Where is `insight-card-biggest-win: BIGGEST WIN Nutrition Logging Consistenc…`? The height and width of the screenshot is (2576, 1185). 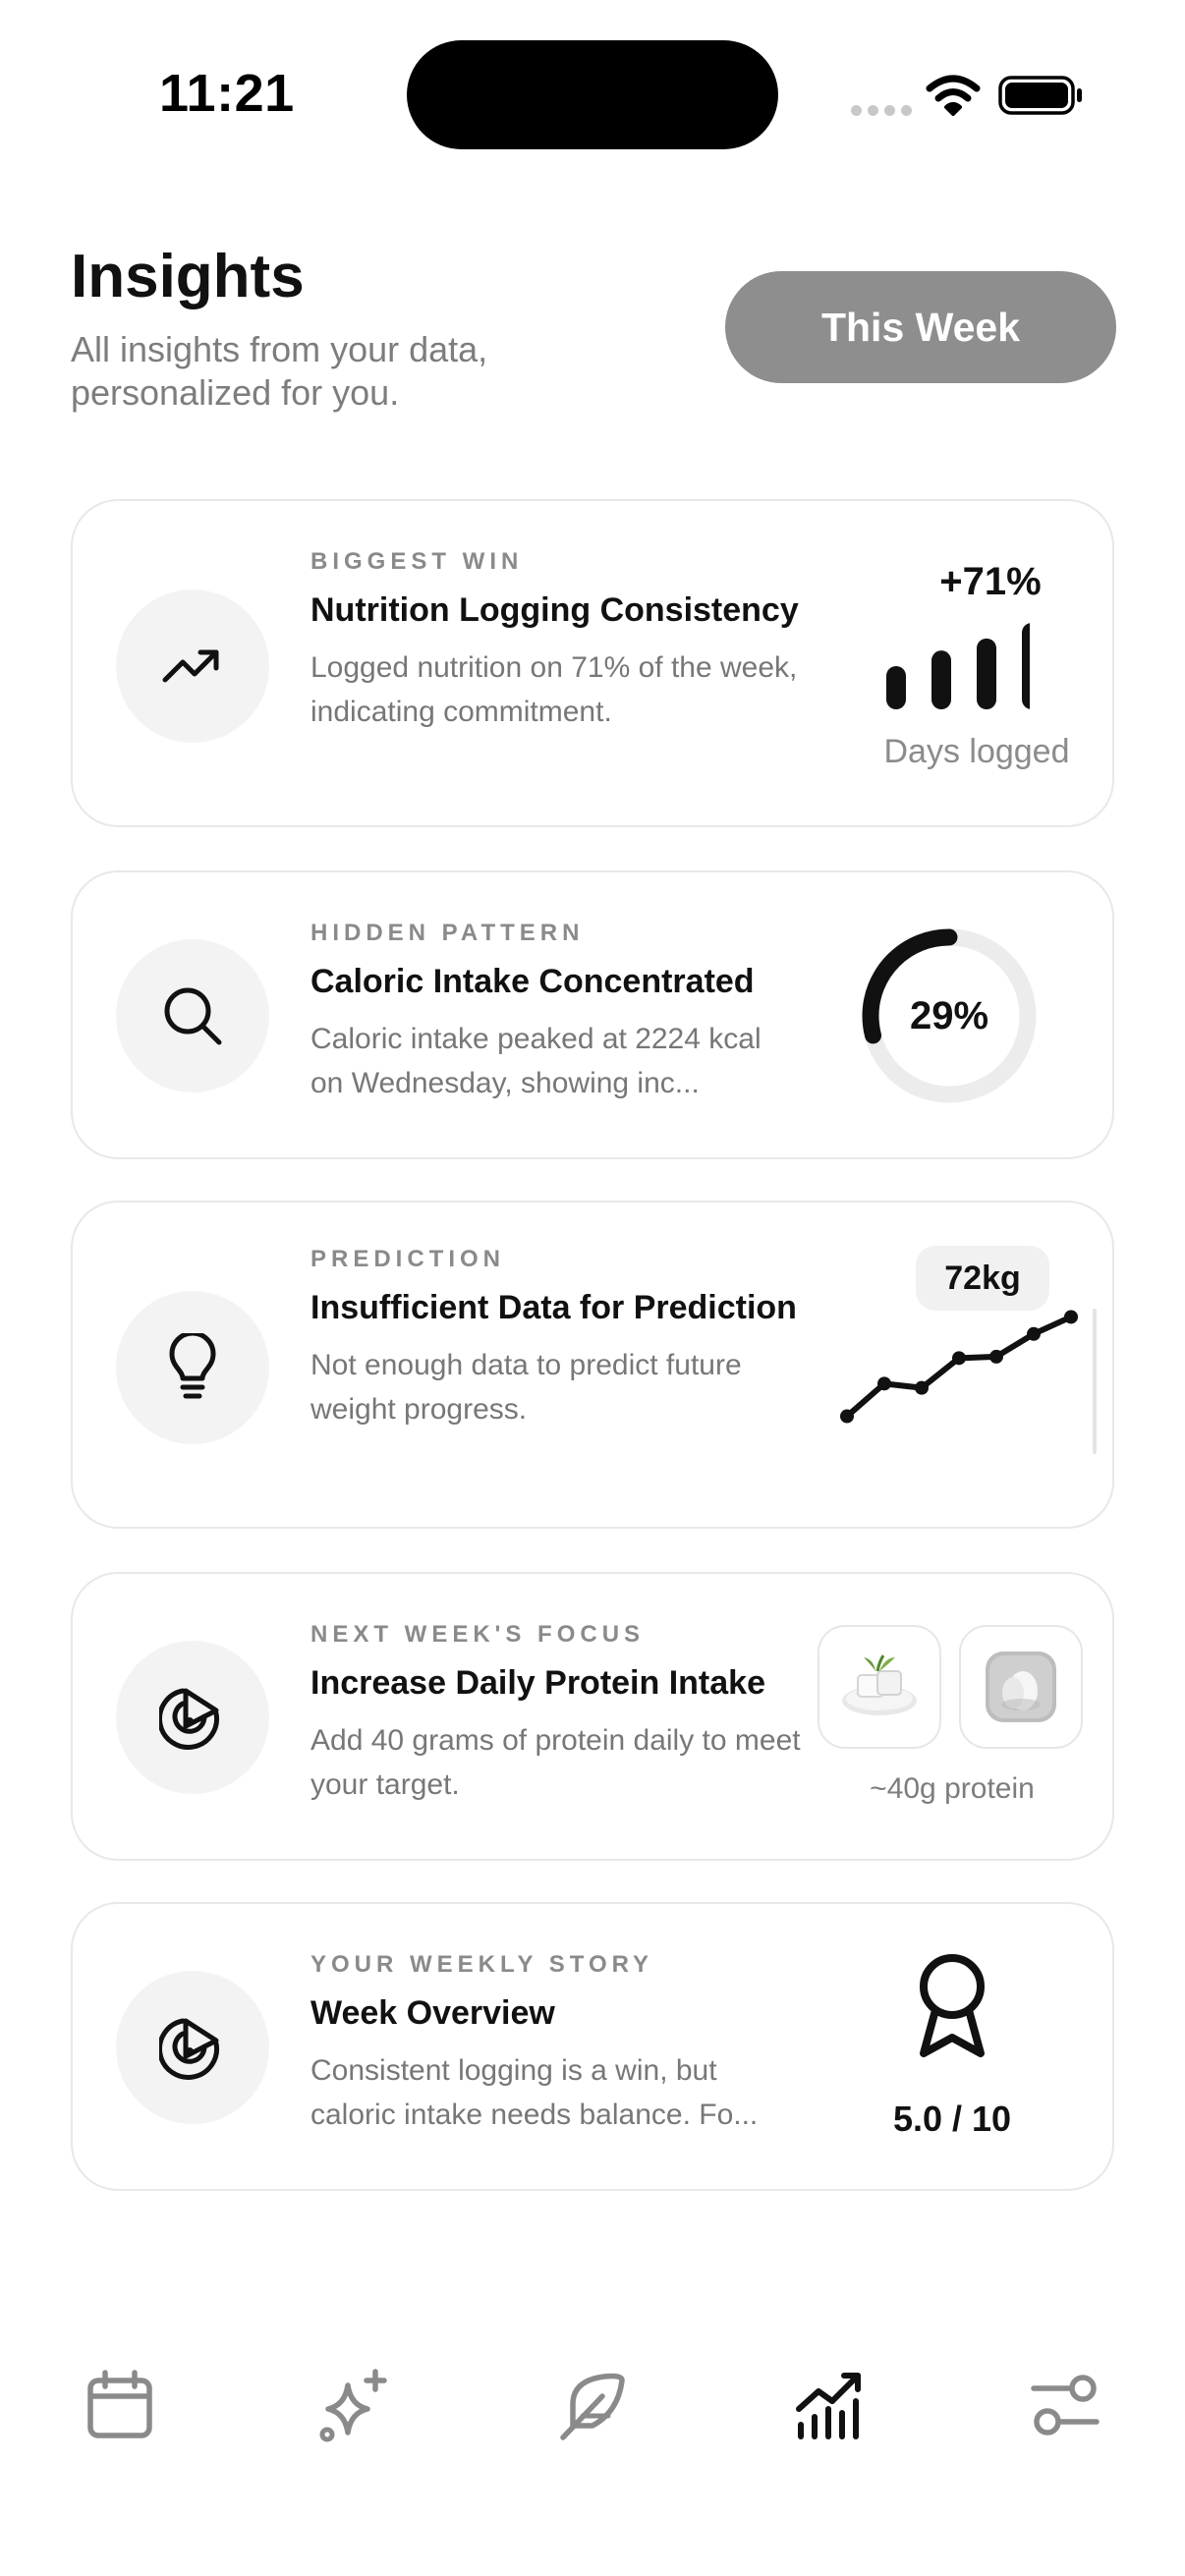 insight-card-biggest-win: BIGGEST WIN Nutrition Logging Consistenc… is located at coordinates (592, 663).